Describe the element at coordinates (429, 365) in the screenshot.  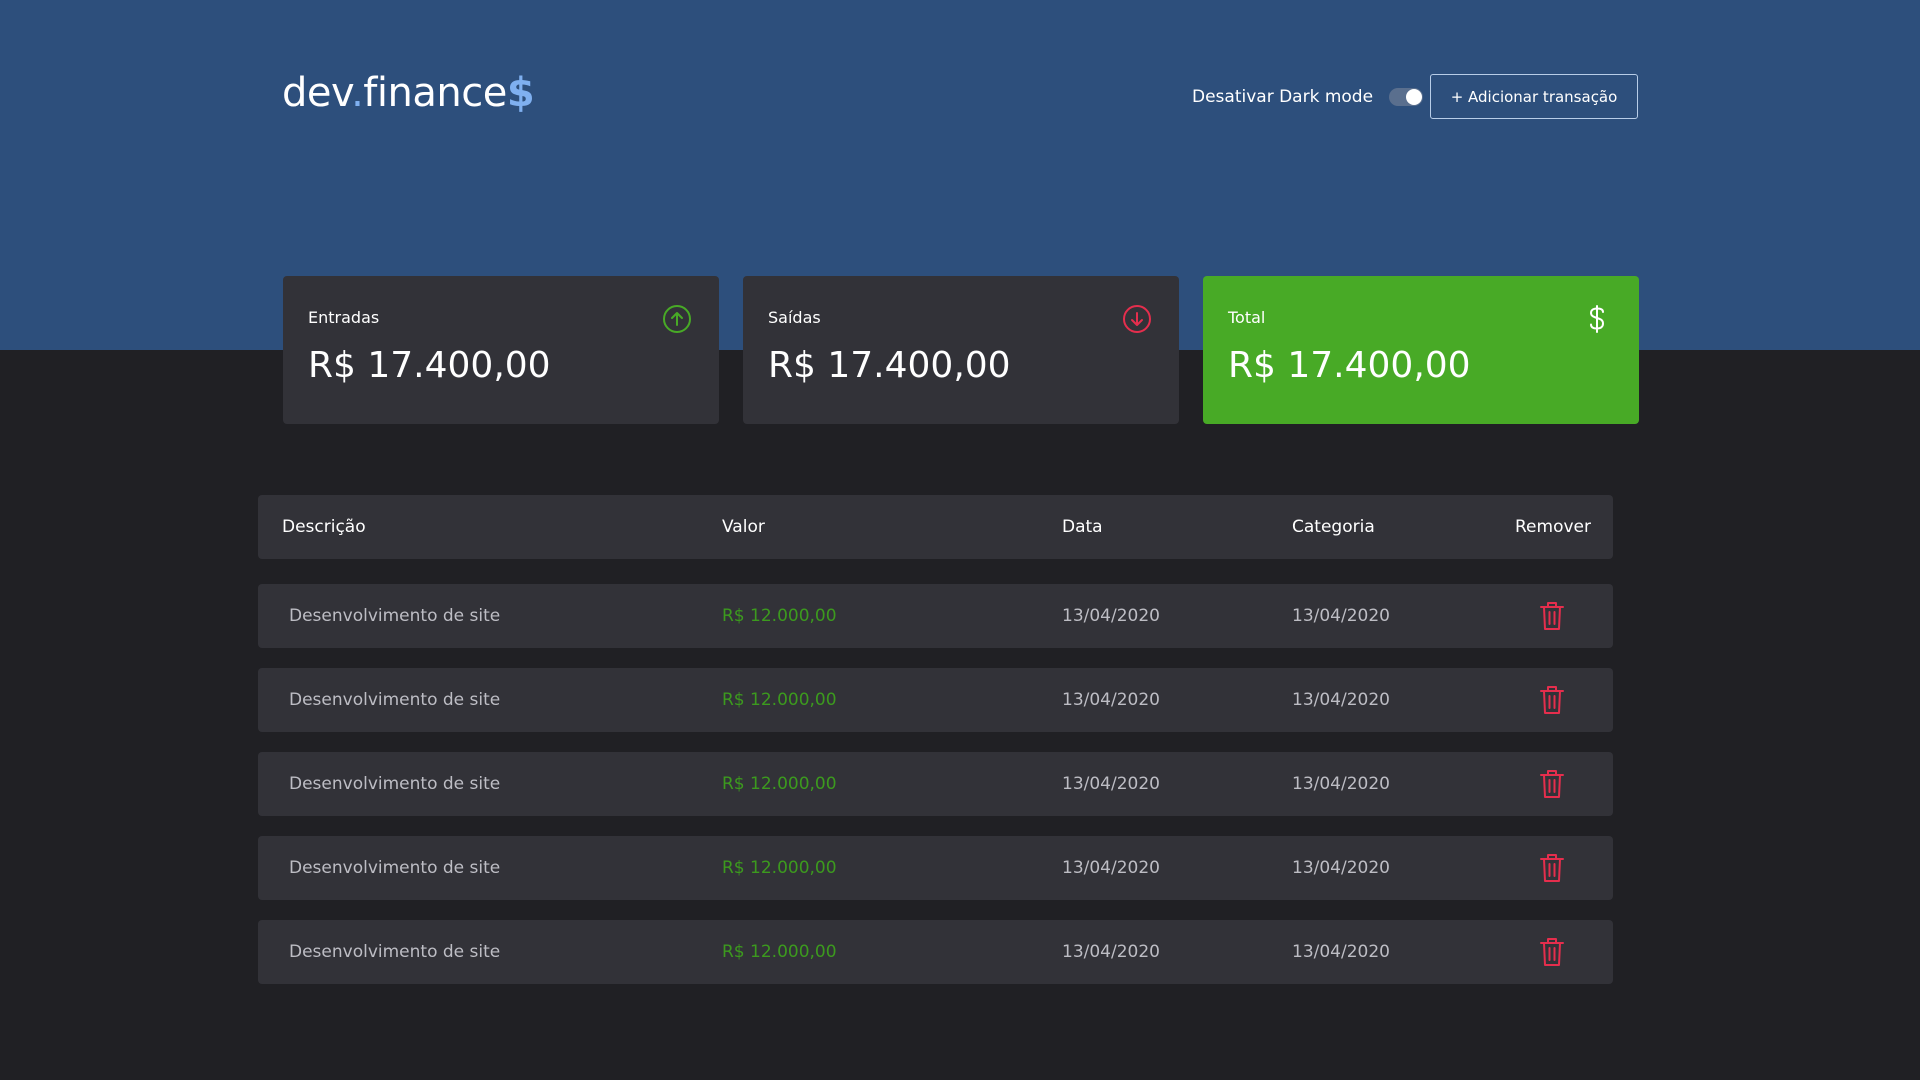
I see `income-card-value: R$ 17.400,00` at that location.